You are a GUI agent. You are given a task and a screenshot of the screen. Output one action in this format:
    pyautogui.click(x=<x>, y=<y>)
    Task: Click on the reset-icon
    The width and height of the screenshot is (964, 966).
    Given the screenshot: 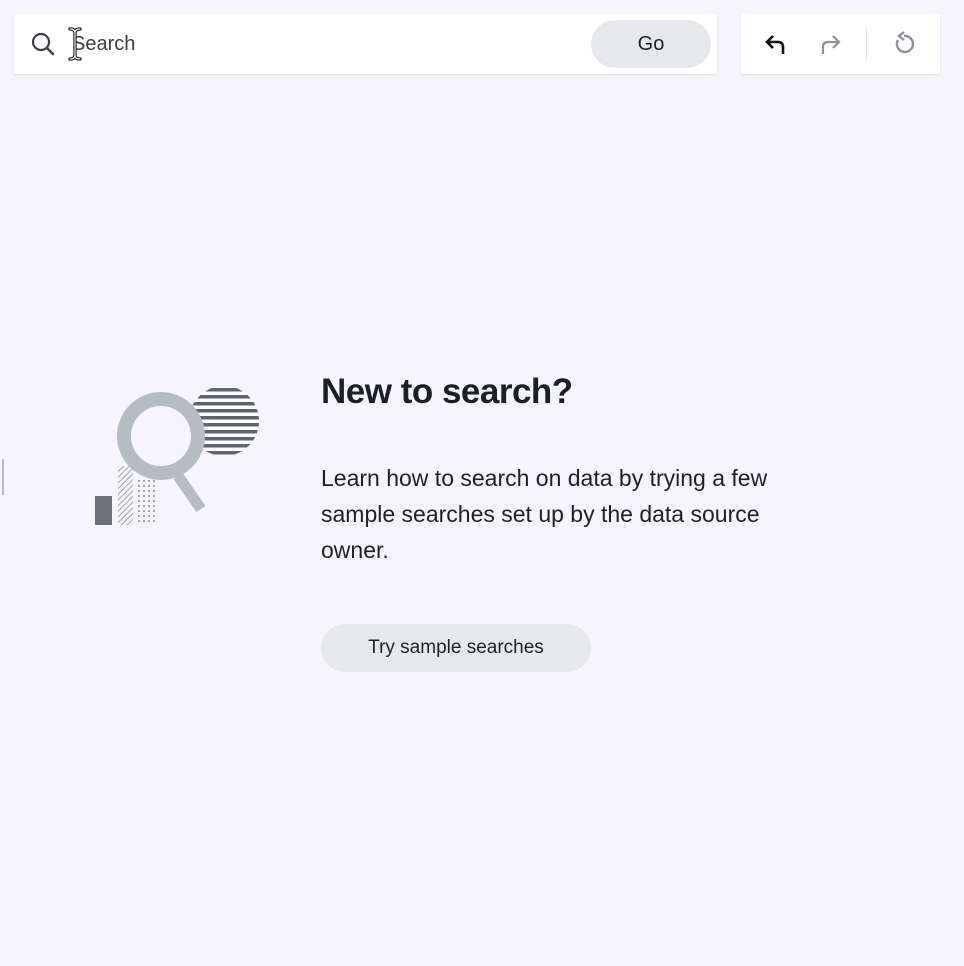 What is the action you would take?
    pyautogui.click(x=905, y=42)
    